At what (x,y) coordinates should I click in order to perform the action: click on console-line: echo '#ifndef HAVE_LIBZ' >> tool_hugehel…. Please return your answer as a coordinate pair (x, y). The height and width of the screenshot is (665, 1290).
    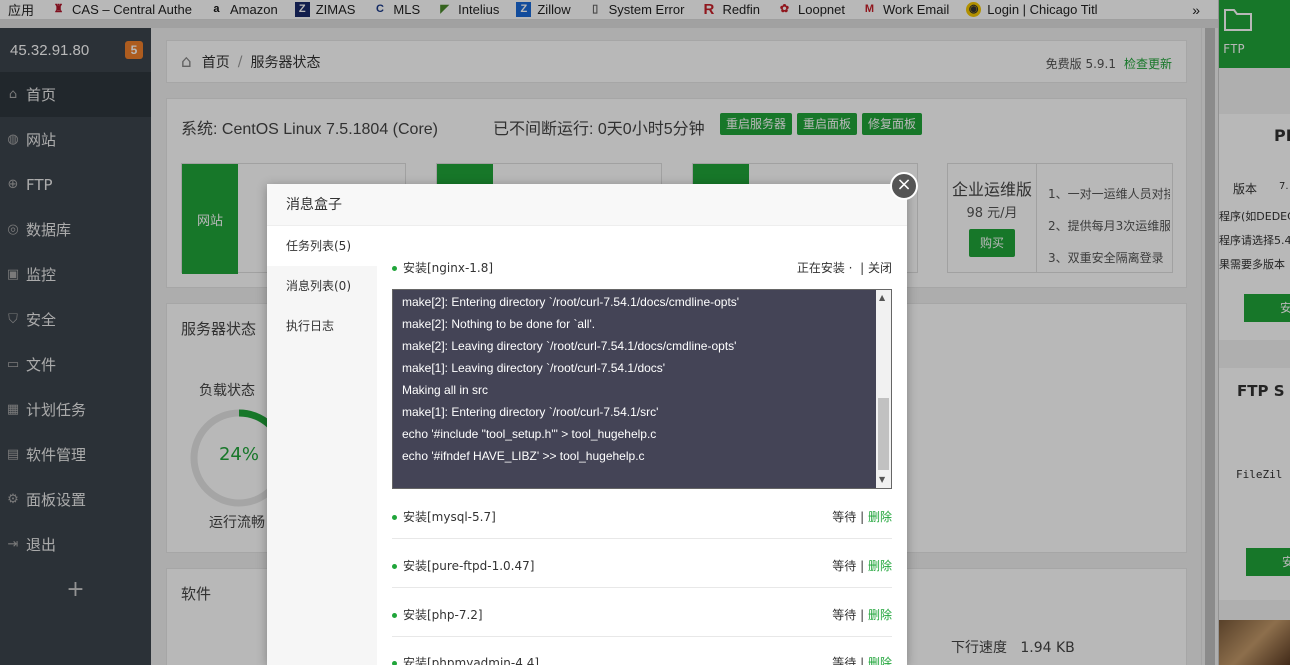
    Looking at the image, I should click on (523, 456).